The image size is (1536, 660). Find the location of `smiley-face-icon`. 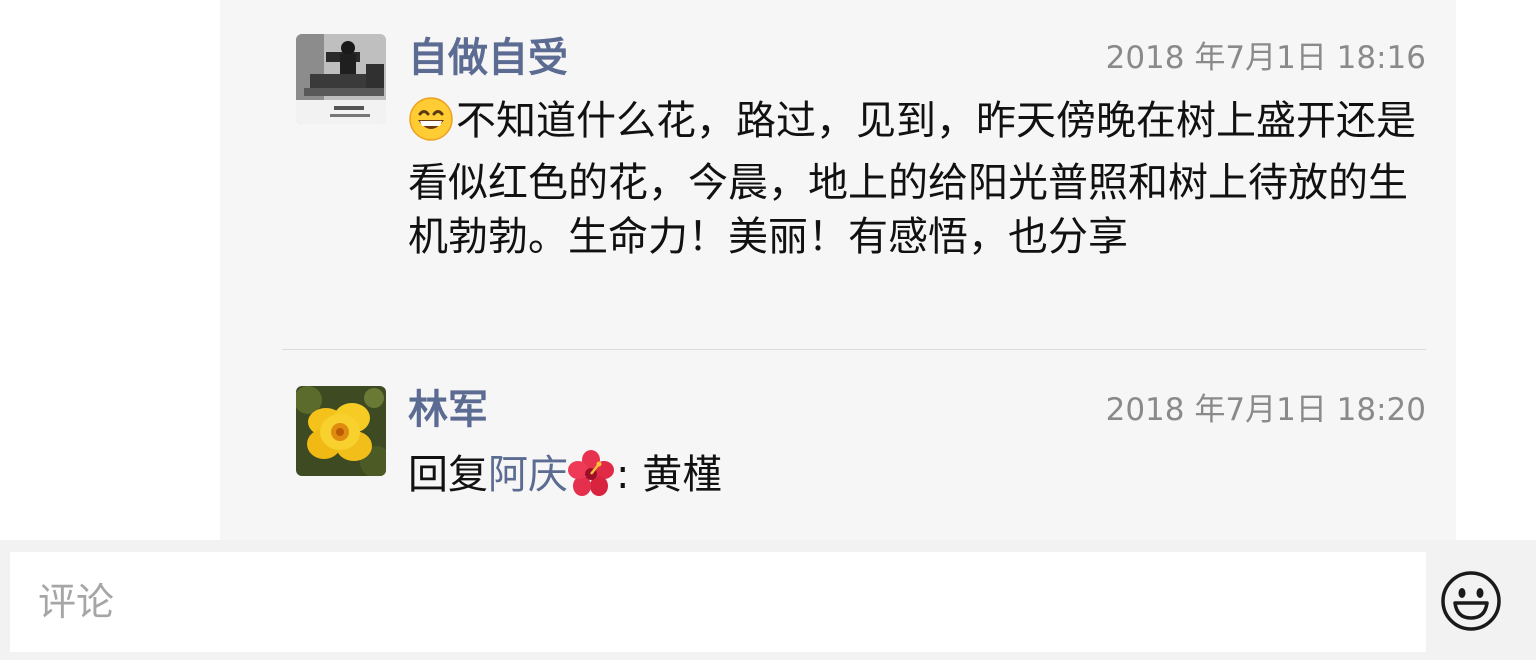

smiley-face-icon is located at coordinates (1471, 601).